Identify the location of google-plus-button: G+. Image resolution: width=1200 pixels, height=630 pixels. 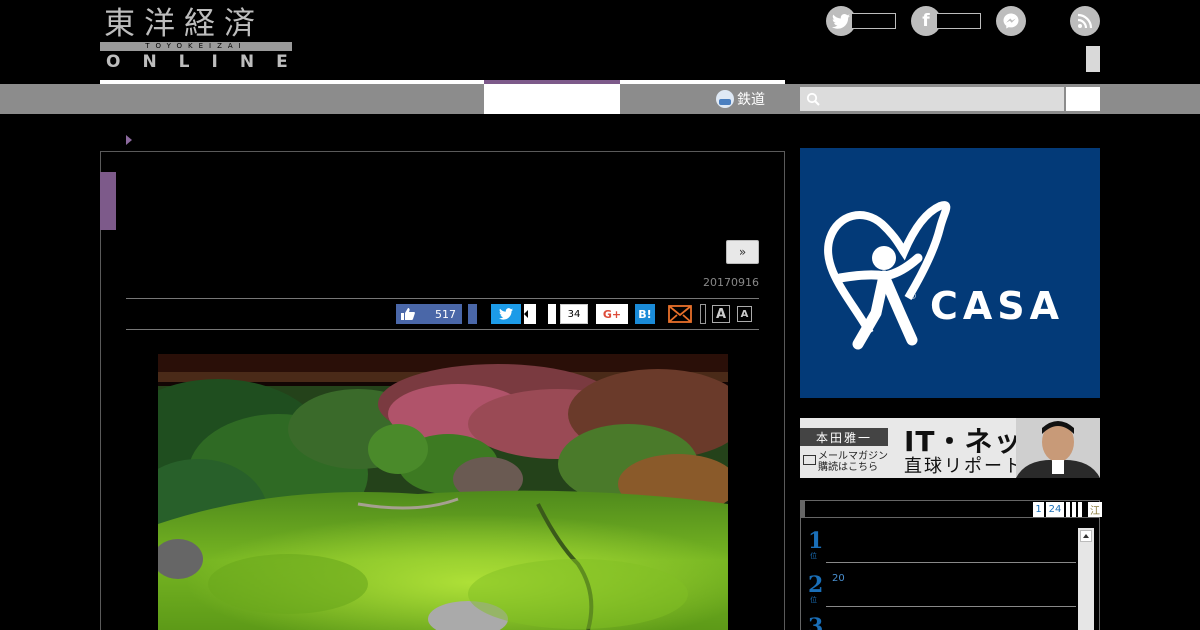
(612, 314).